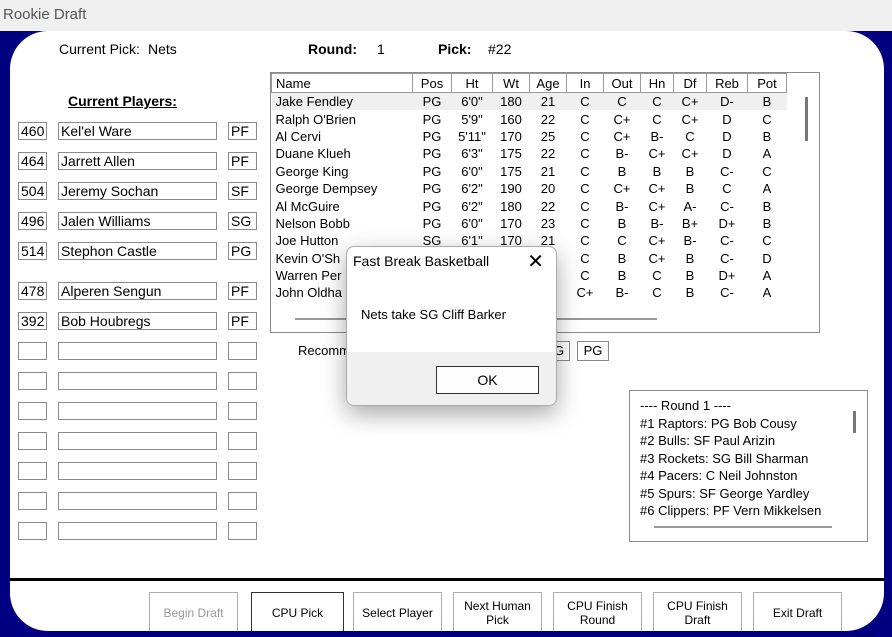 This screenshot has width=892, height=637. Describe the element at coordinates (622, 223) in the screenshot. I see `cell-out: B` at that location.